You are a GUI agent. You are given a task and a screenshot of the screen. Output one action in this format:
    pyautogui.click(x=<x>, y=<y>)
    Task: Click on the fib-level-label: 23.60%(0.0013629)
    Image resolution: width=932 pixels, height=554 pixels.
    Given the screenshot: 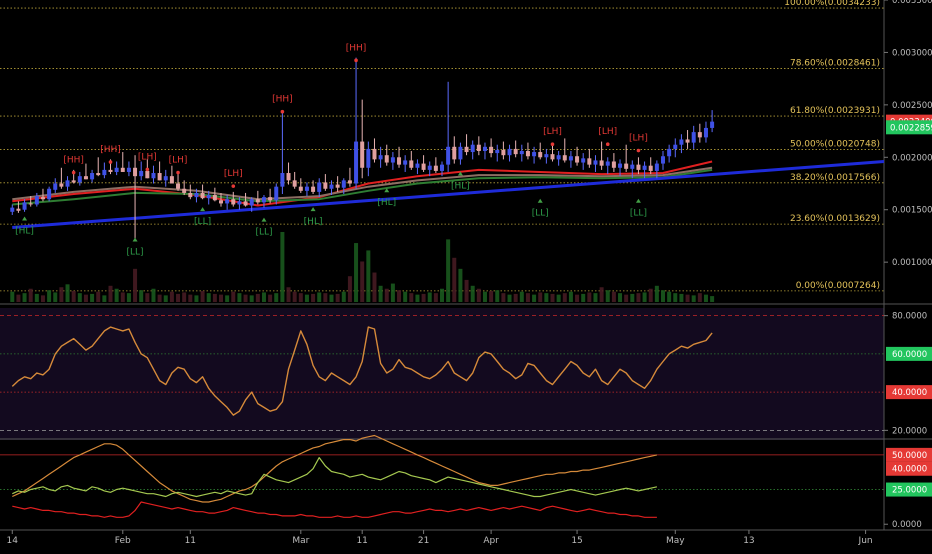 What is the action you would take?
    pyautogui.click(x=835, y=219)
    